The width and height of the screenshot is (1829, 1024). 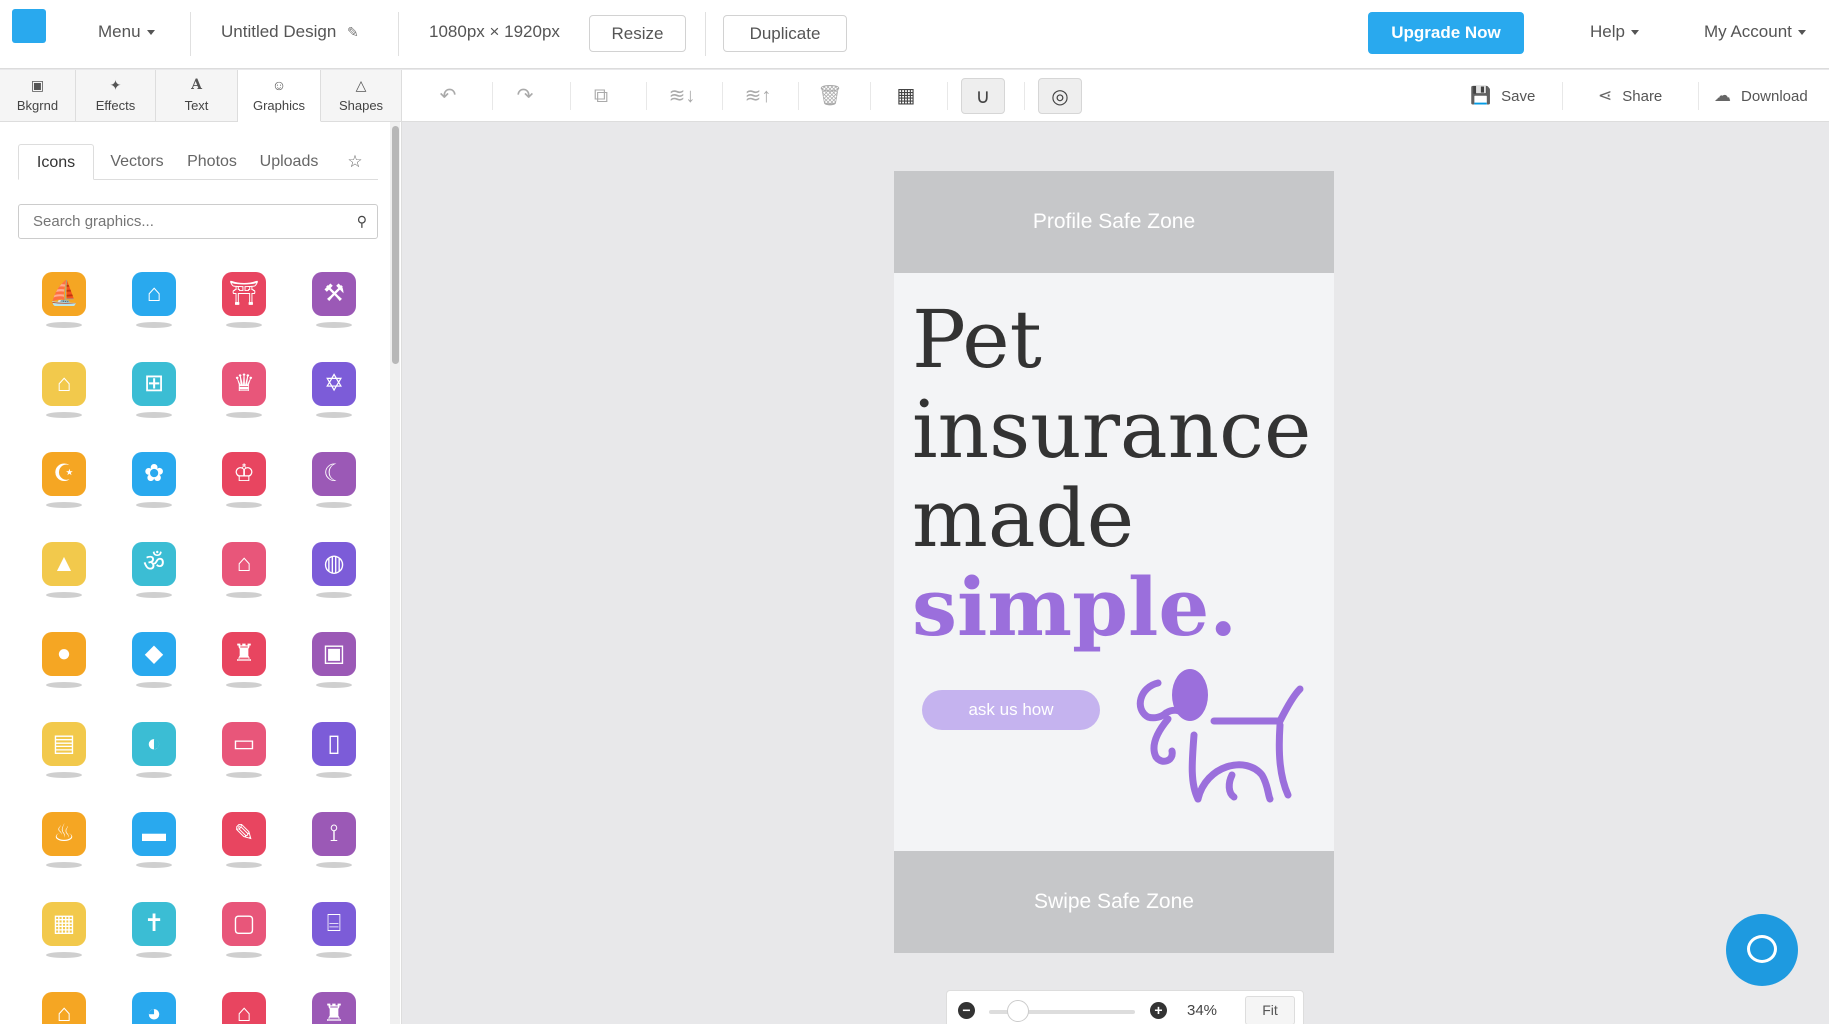 I want to click on hammer-icon: ⚒, so click(x=334, y=300).